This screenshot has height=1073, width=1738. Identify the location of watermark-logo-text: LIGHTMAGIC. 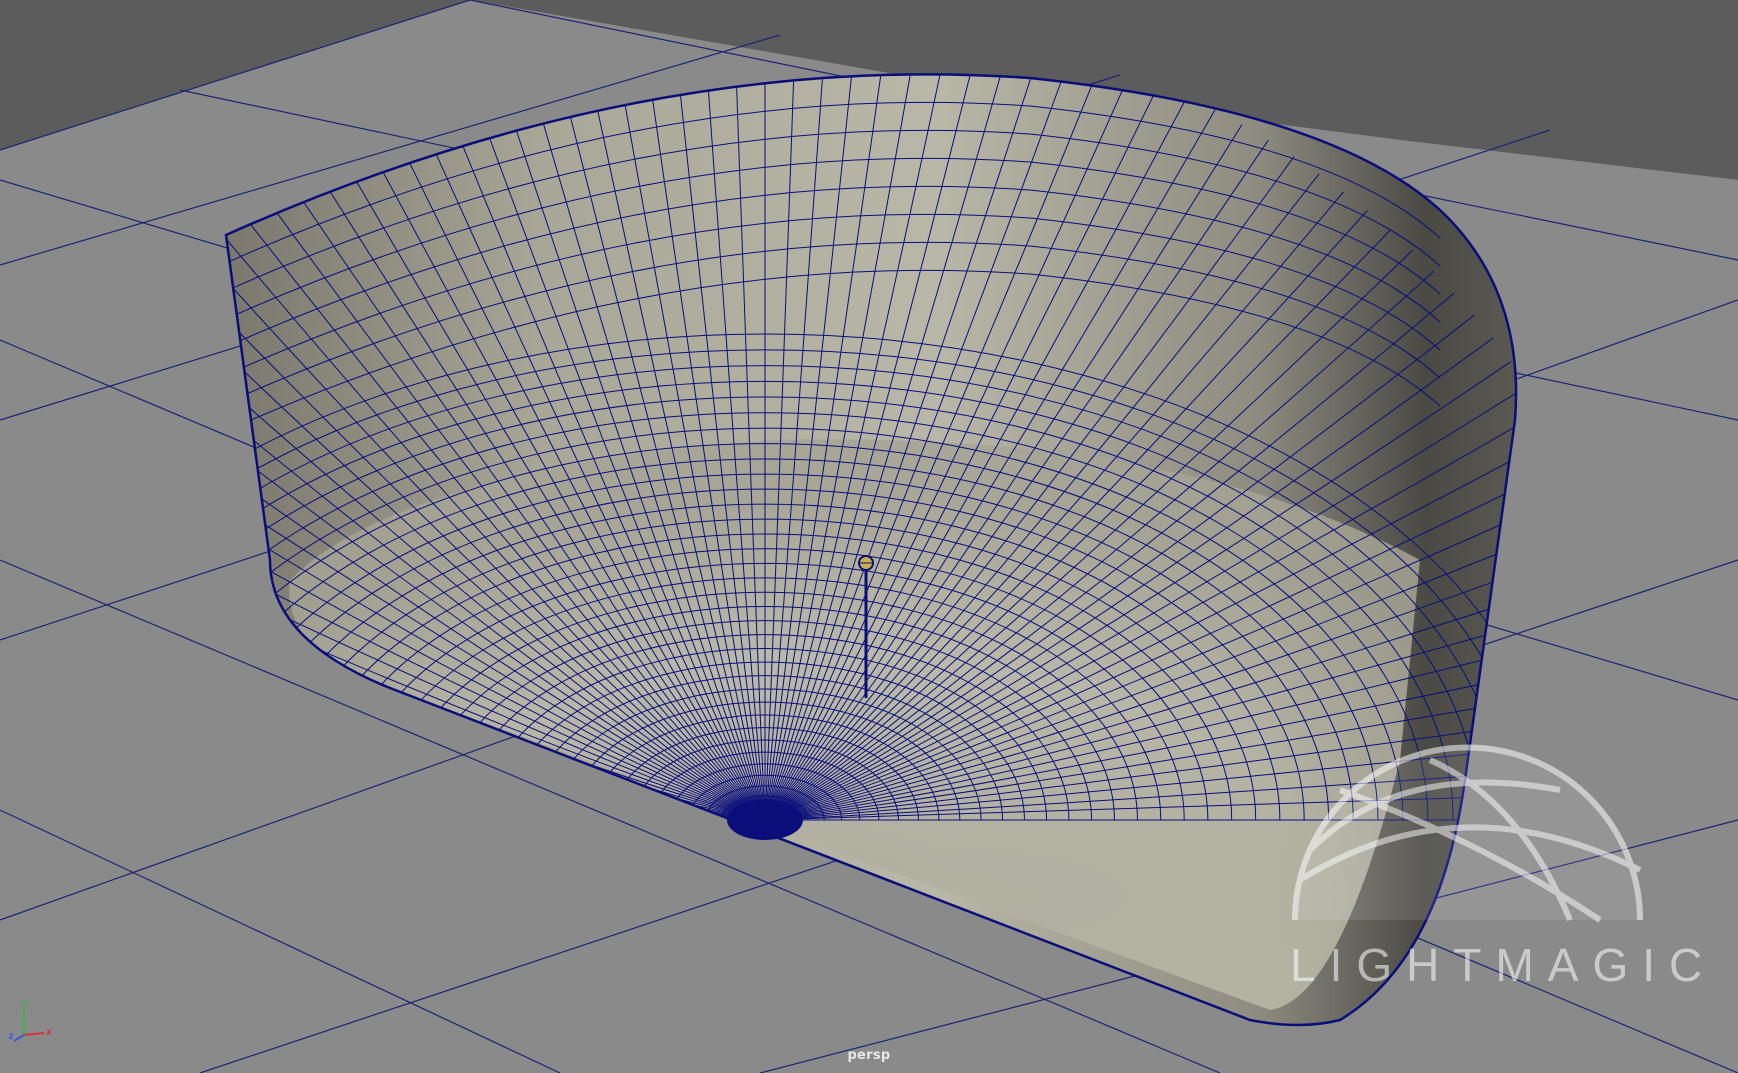
(1503, 965).